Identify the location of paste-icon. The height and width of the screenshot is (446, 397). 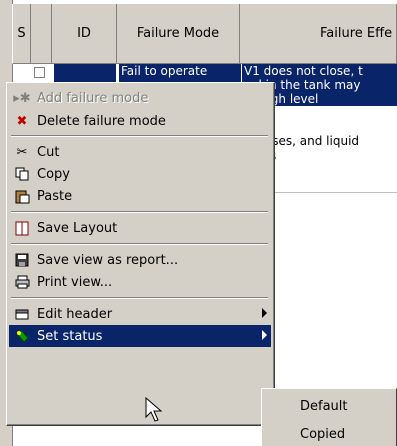
(22, 196).